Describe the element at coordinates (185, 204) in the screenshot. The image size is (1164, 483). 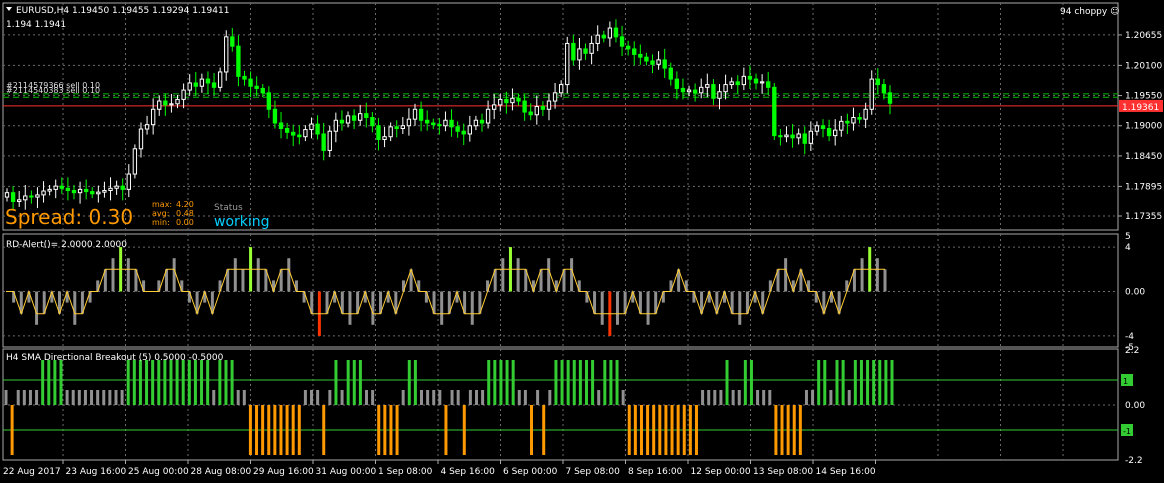
I see `spread-max-value: 4.20` at that location.